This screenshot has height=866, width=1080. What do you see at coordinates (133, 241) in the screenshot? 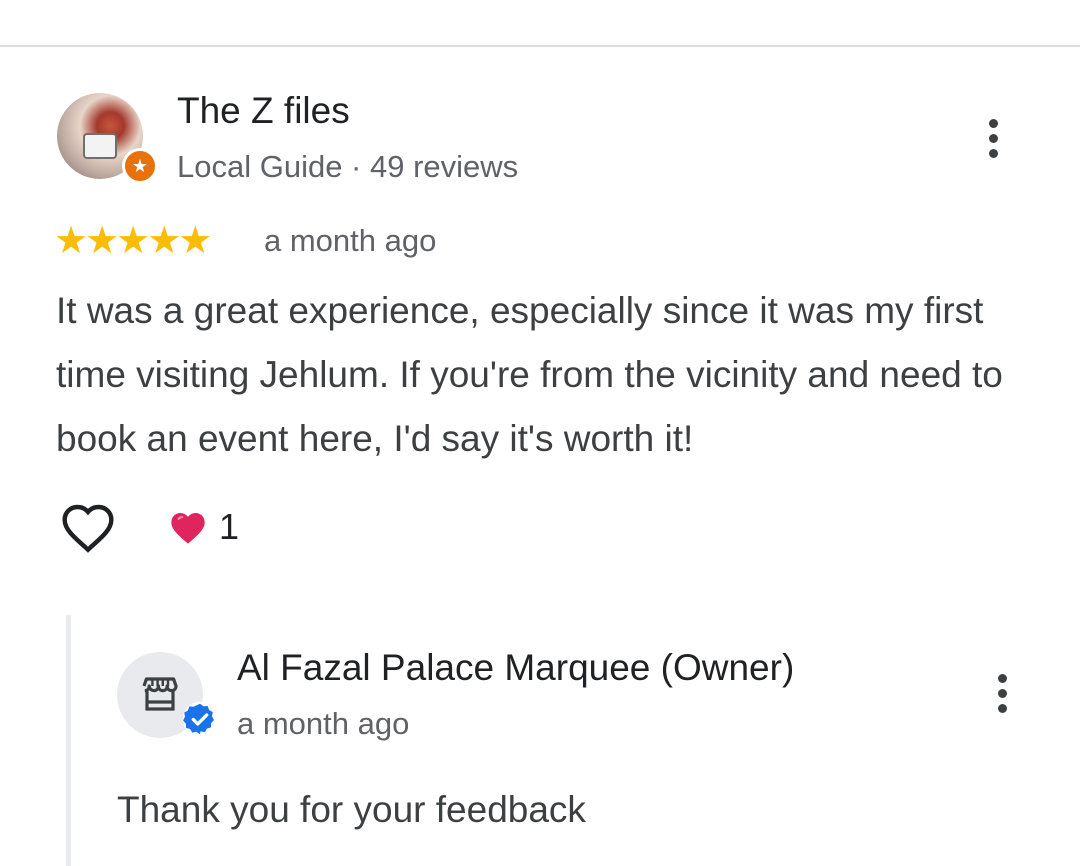
I see `star-rating: ★★★★★` at bounding box center [133, 241].